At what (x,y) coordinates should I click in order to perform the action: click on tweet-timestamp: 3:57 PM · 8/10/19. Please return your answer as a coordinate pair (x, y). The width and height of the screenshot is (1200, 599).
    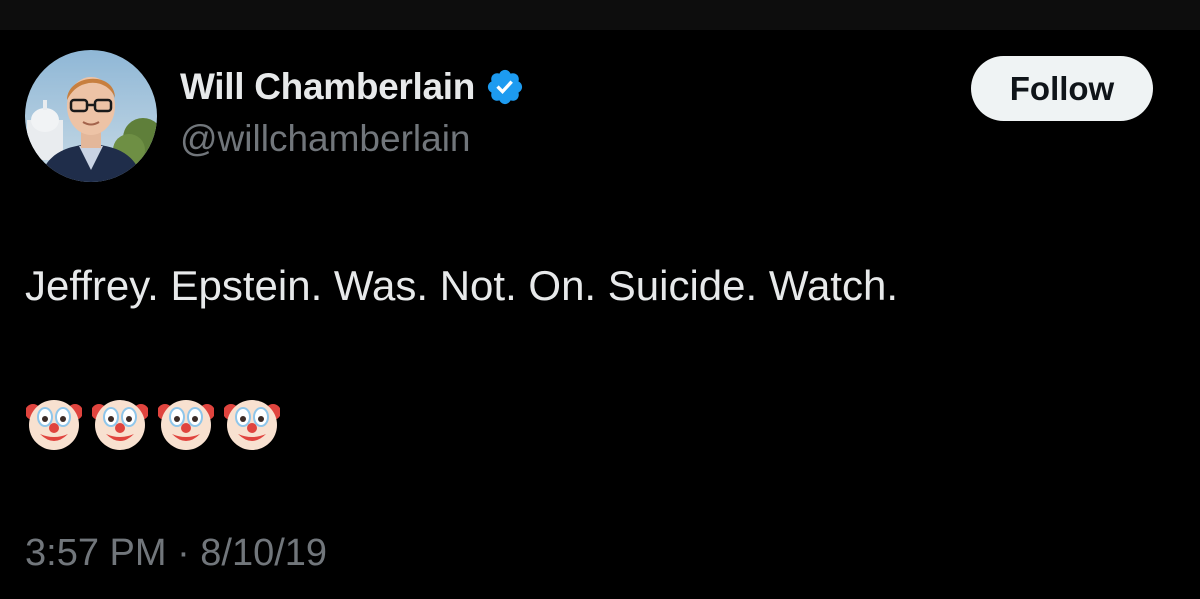
    Looking at the image, I should click on (176, 553).